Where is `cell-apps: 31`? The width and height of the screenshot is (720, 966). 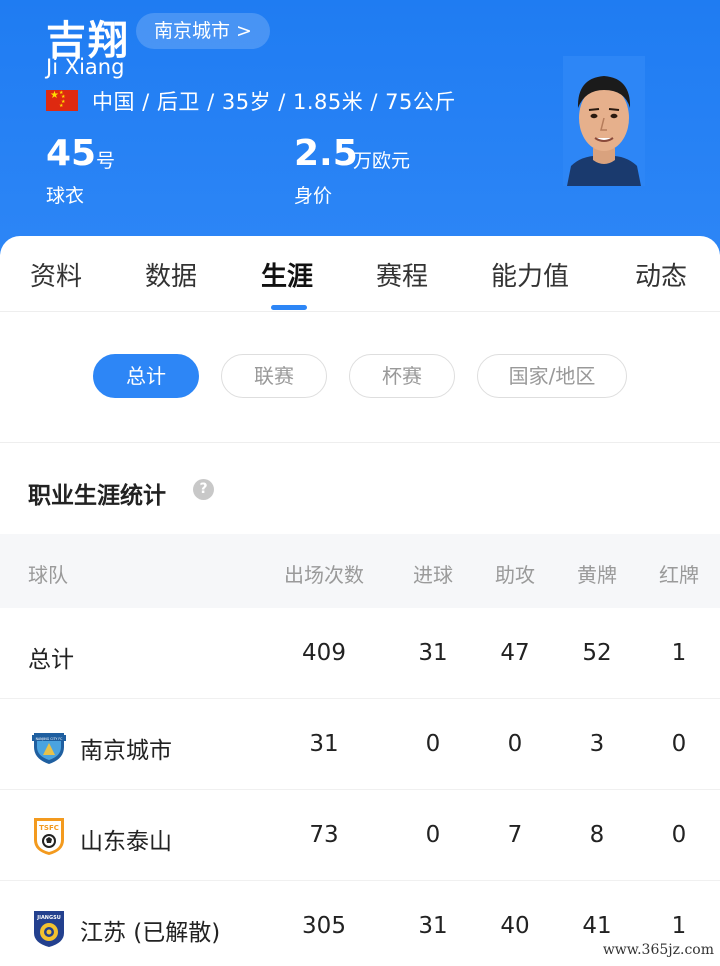
cell-apps: 31 is located at coordinates (324, 744).